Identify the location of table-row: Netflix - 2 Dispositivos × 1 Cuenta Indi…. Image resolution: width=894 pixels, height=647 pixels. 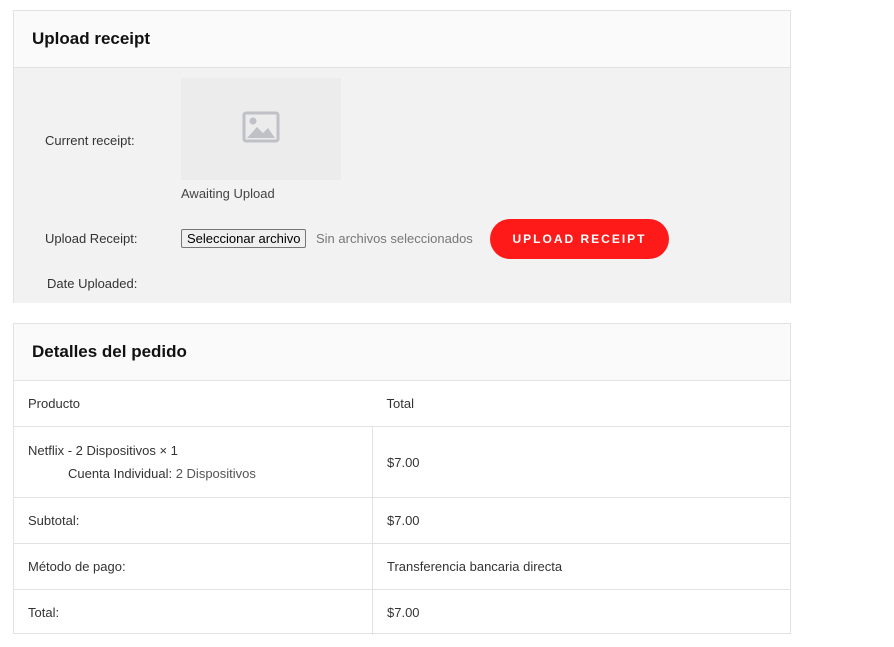
(402, 462).